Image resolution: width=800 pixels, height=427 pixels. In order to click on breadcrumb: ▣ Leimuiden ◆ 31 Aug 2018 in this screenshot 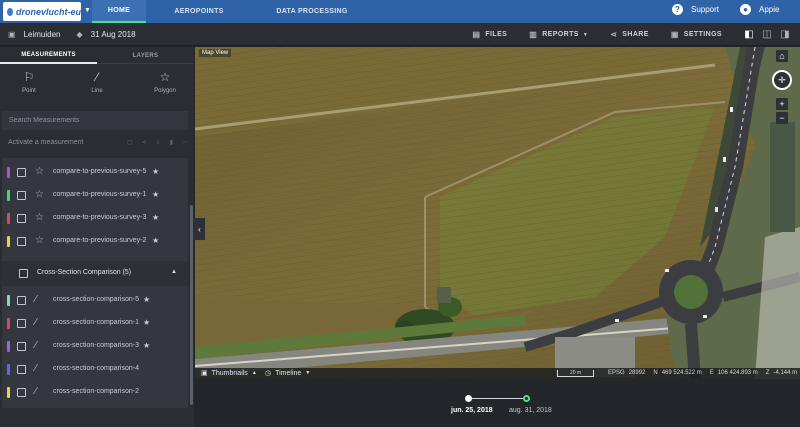, I will do `click(72, 34)`.